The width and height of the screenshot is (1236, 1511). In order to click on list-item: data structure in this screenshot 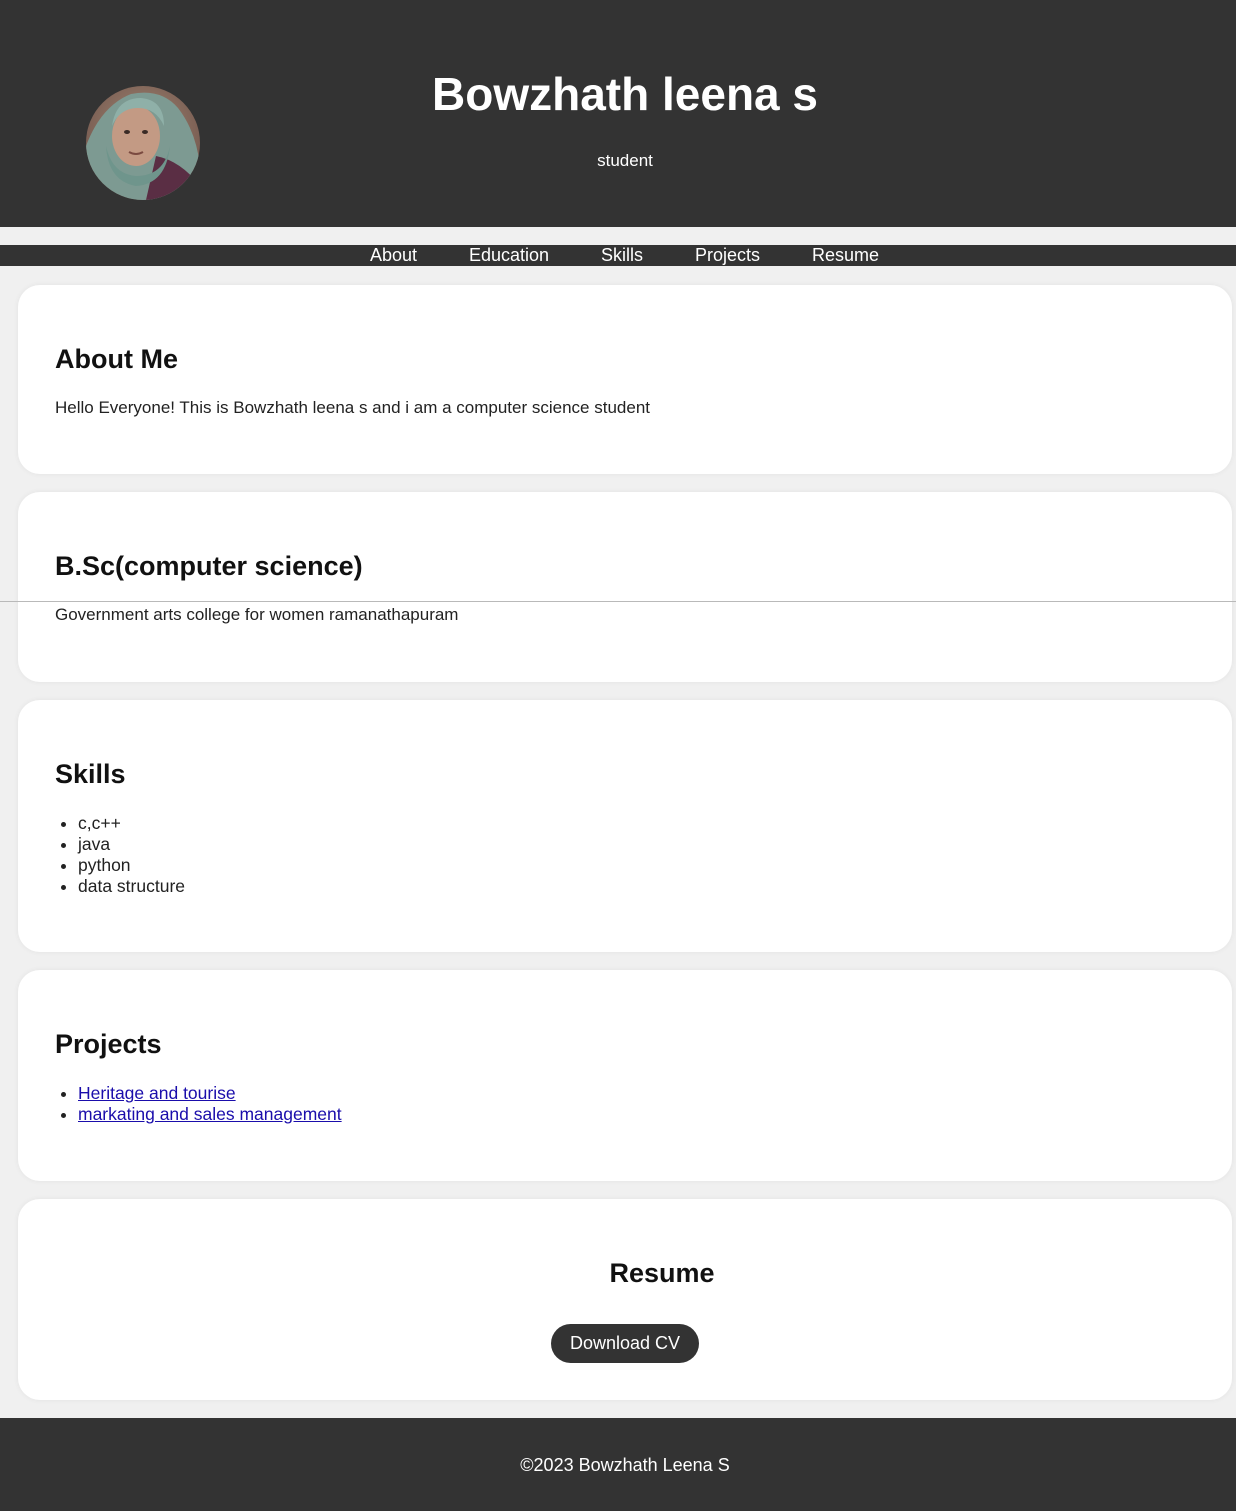, I will do `click(131, 886)`.